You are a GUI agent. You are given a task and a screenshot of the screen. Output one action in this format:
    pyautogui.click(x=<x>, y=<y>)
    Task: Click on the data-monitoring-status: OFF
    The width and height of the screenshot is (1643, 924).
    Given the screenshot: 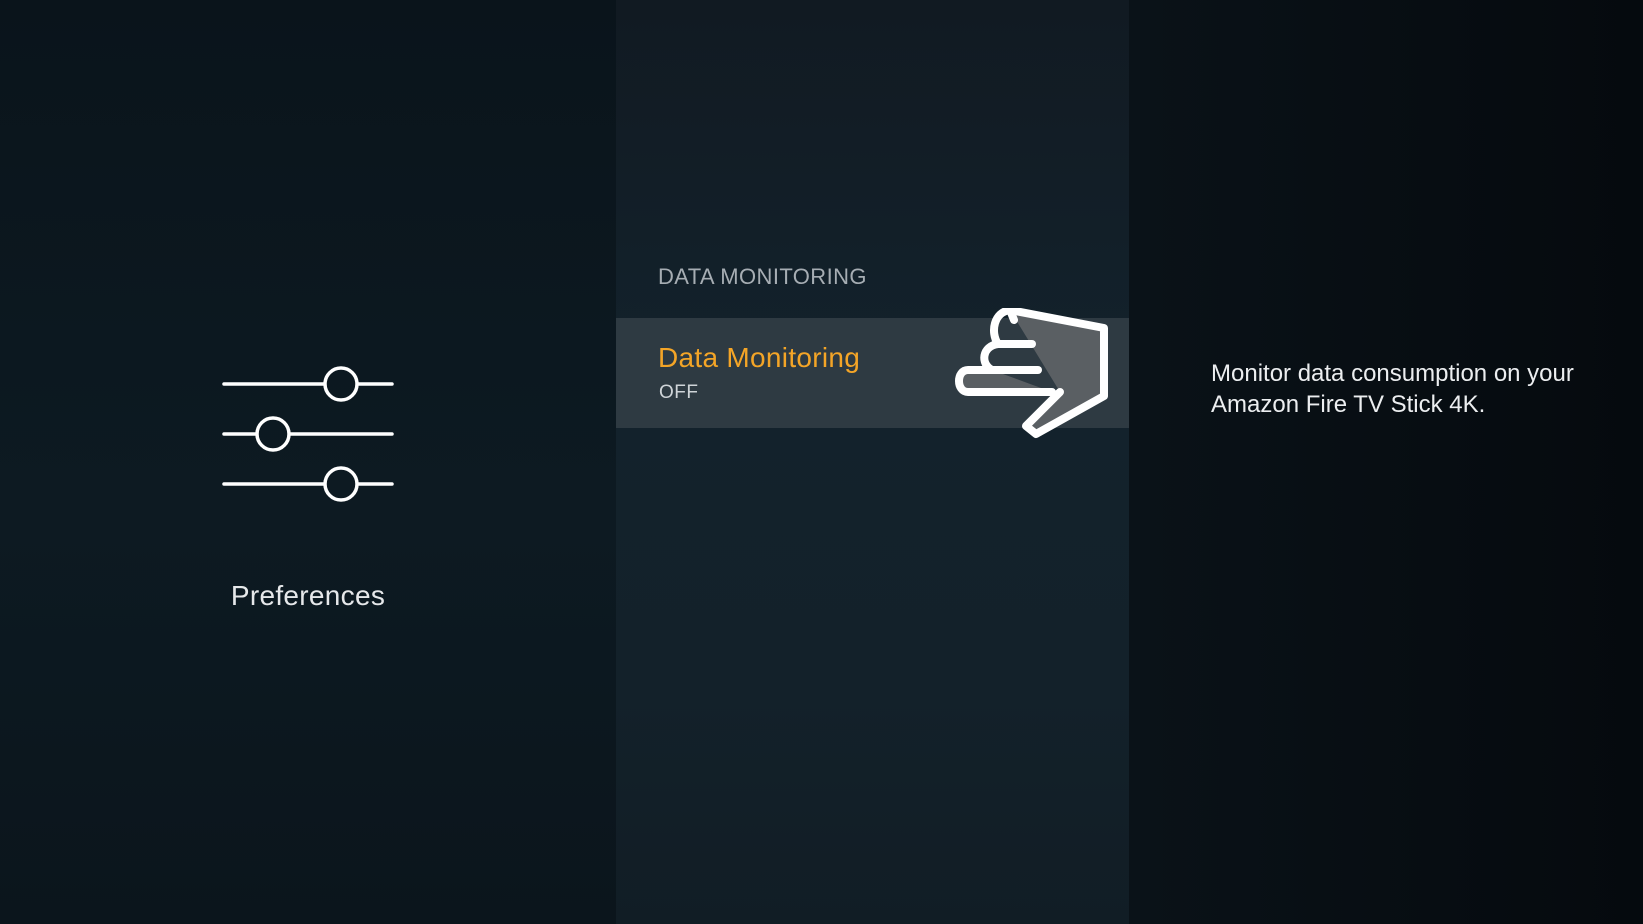 What is the action you would take?
    pyautogui.click(x=679, y=392)
    